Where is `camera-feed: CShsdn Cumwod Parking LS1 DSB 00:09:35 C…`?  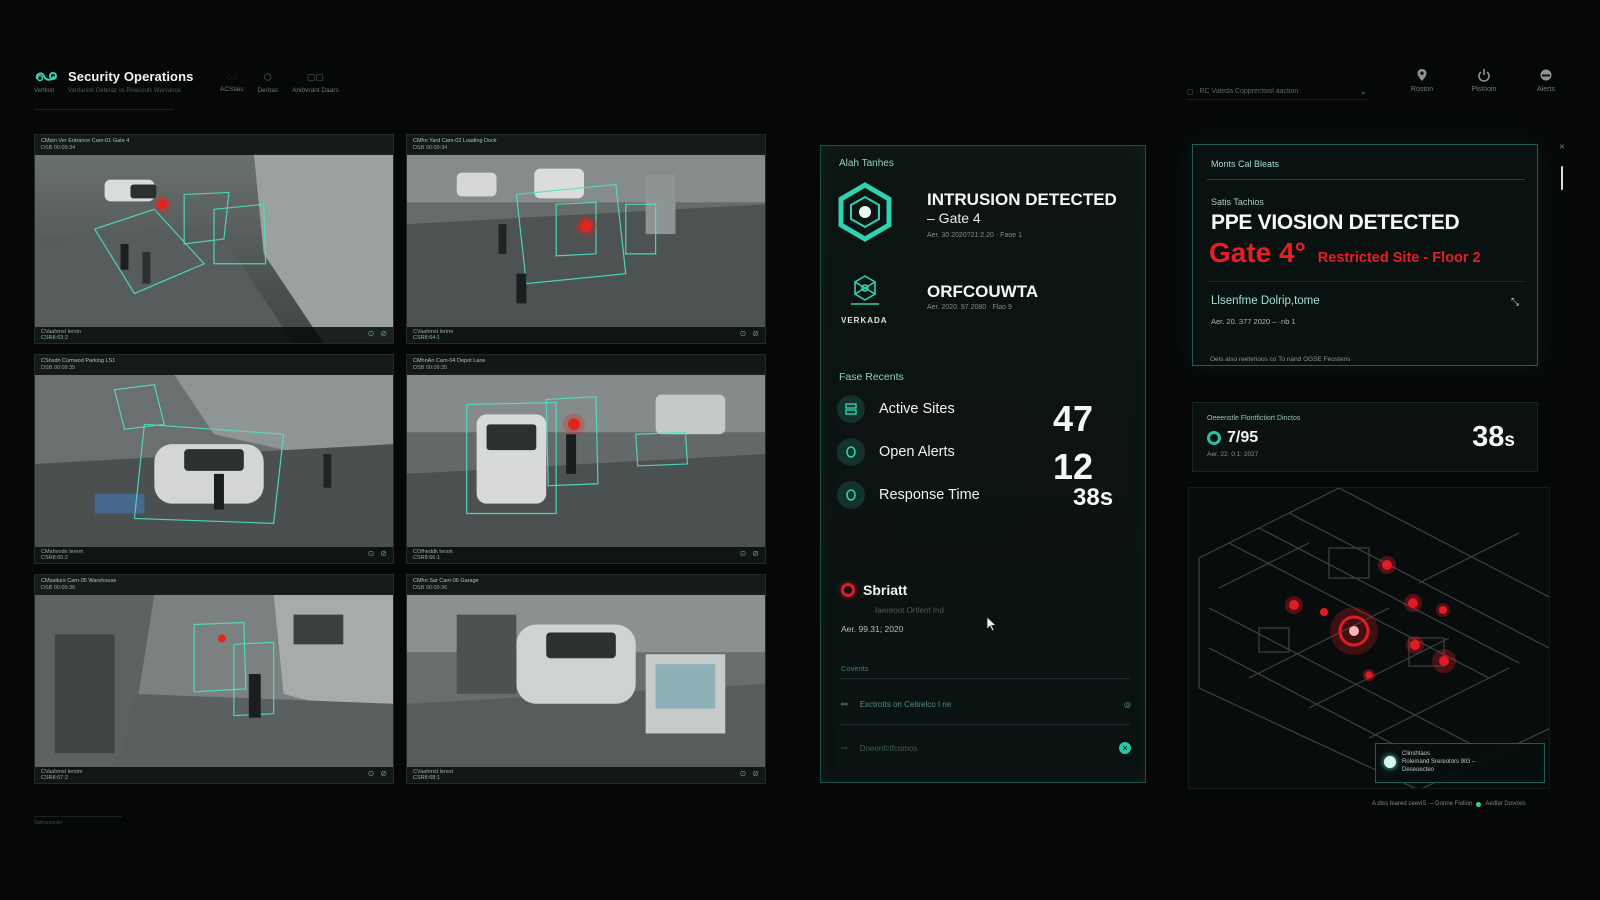
camera-feed: CShsdn Cumwod Parking LS1 DSB 00:09:35 C… is located at coordinates (214, 459).